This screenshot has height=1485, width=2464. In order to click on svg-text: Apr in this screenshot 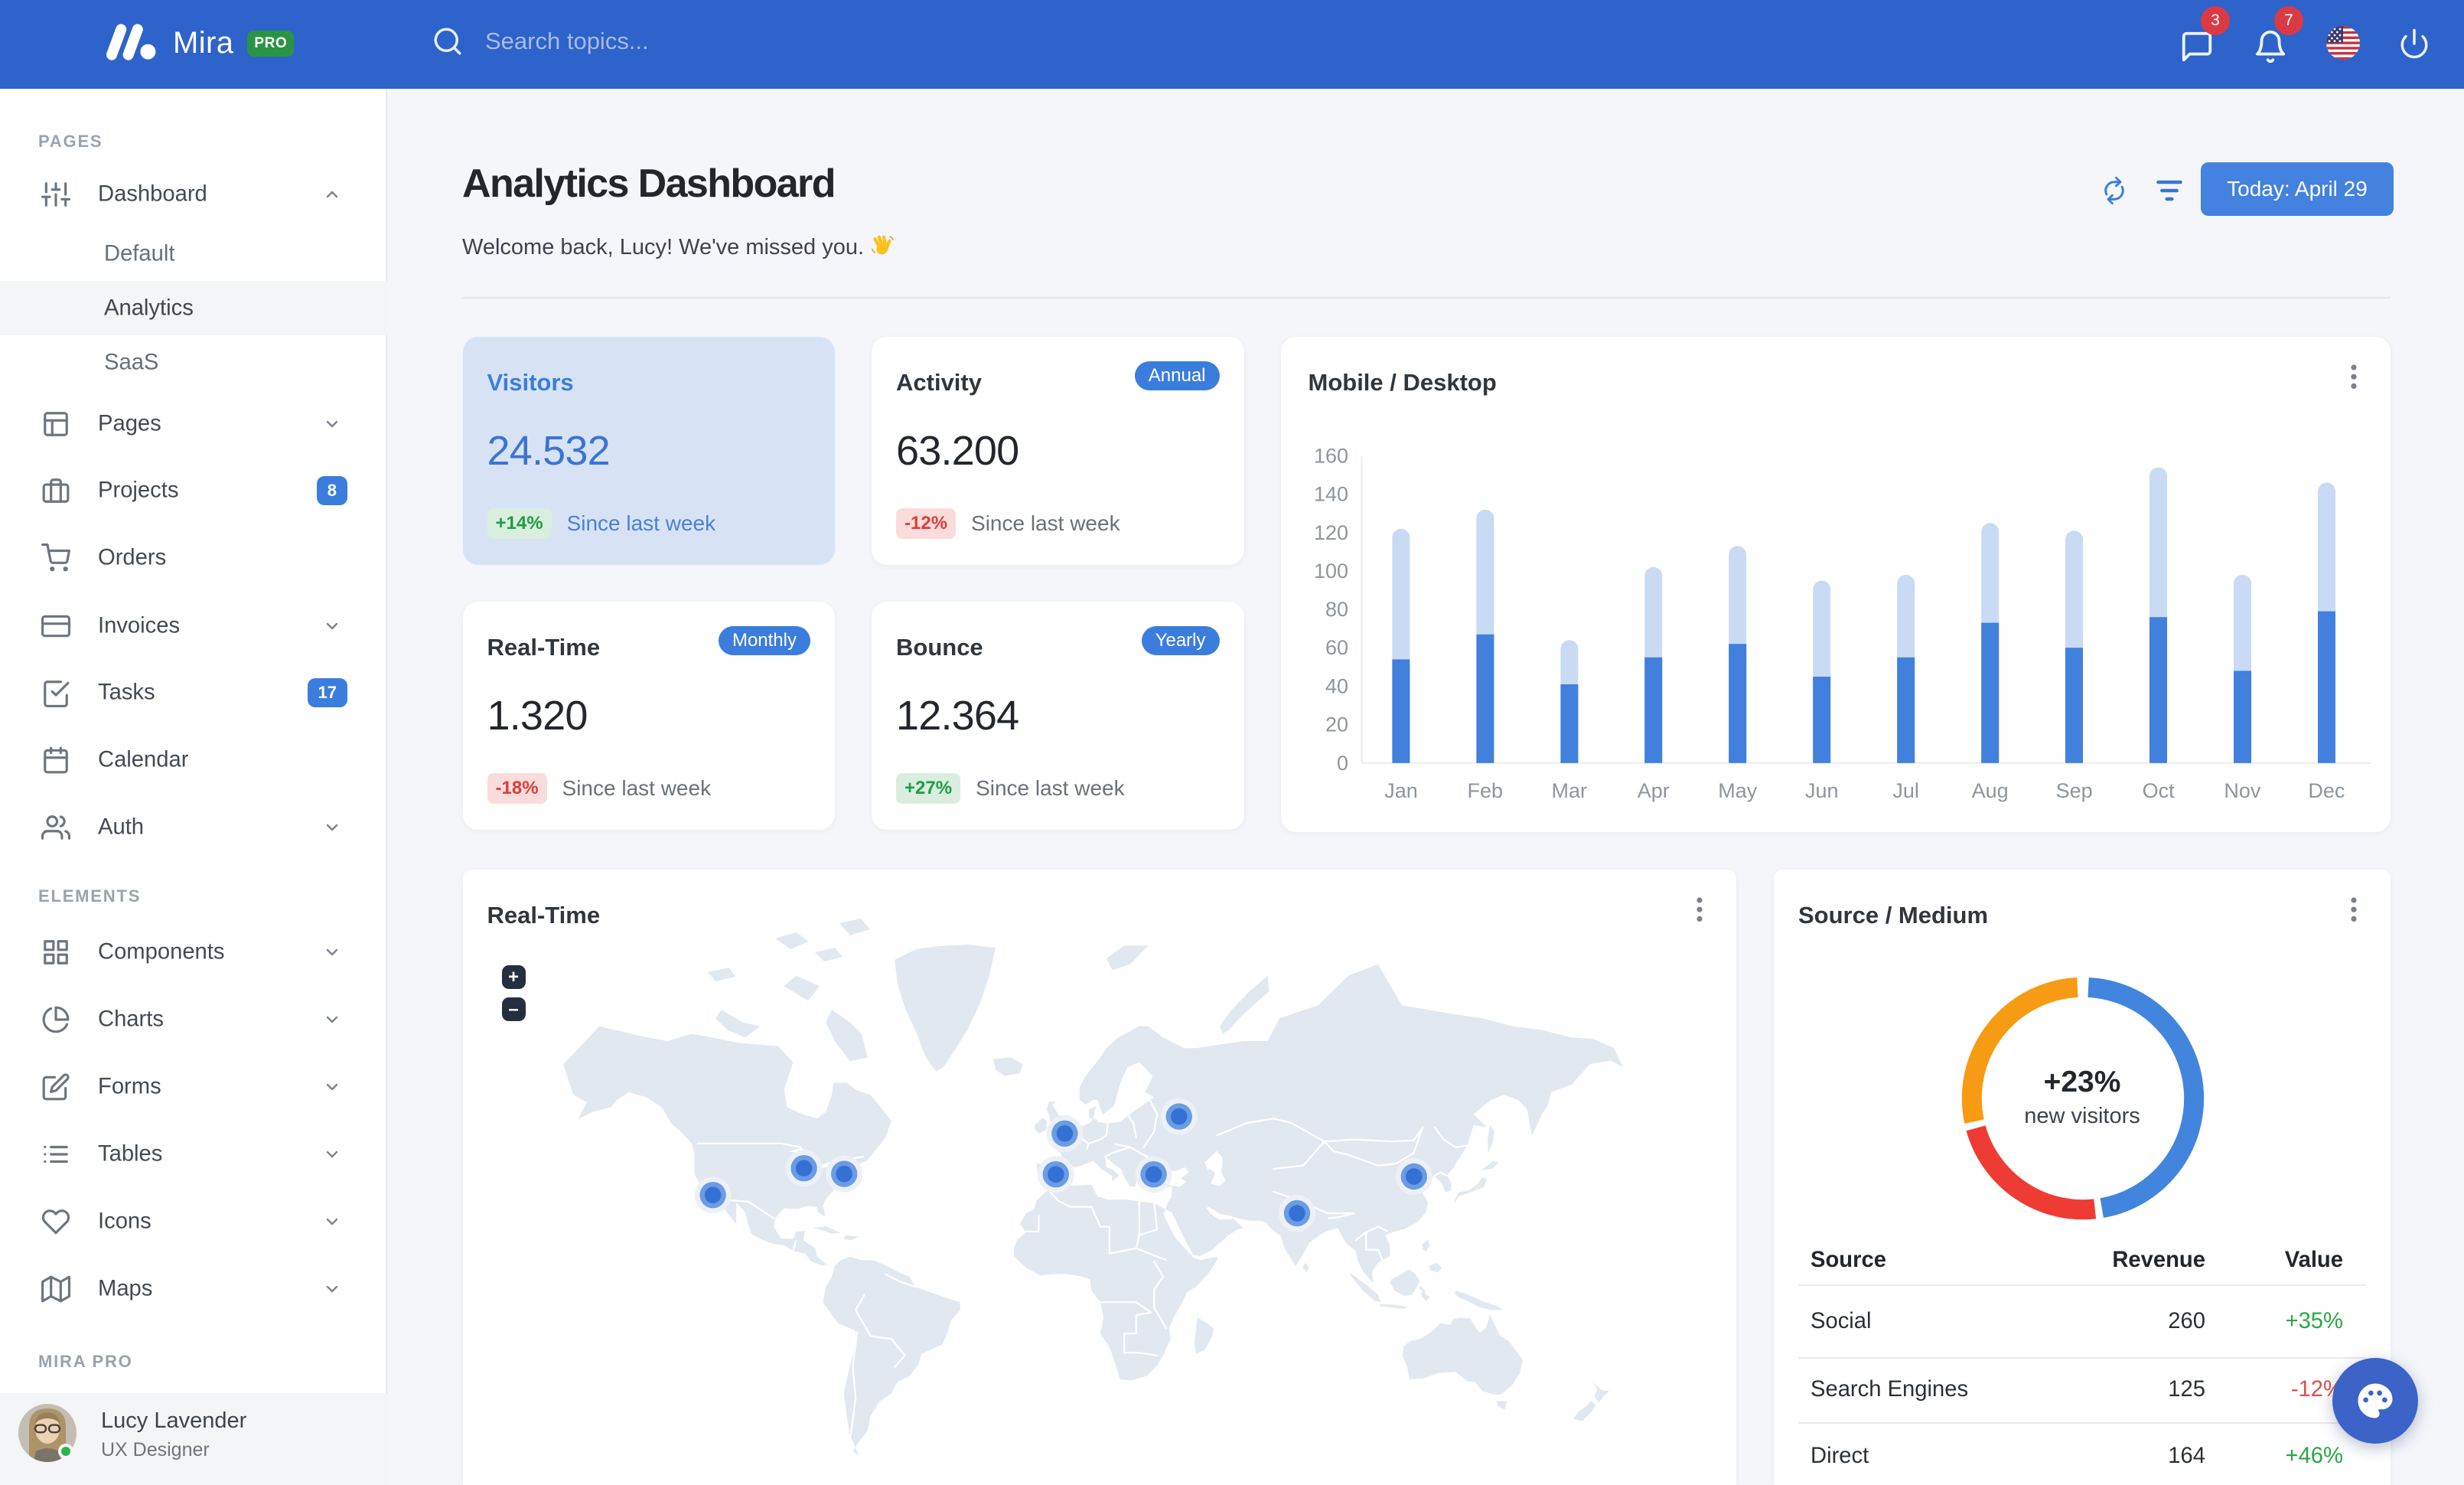, I will do `click(1653, 790)`.